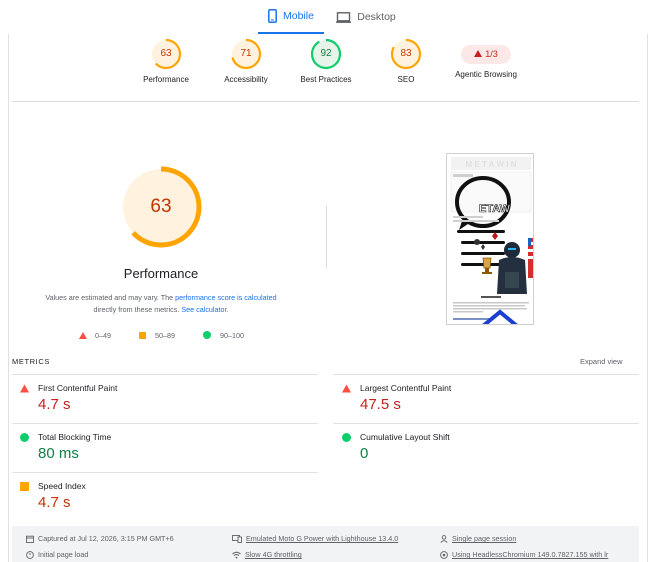 Image resolution: width=652 pixels, height=562 pixels. What do you see at coordinates (63, 554) in the screenshot?
I see `initial-load-text: Initial page load` at bounding box center [63, 554].